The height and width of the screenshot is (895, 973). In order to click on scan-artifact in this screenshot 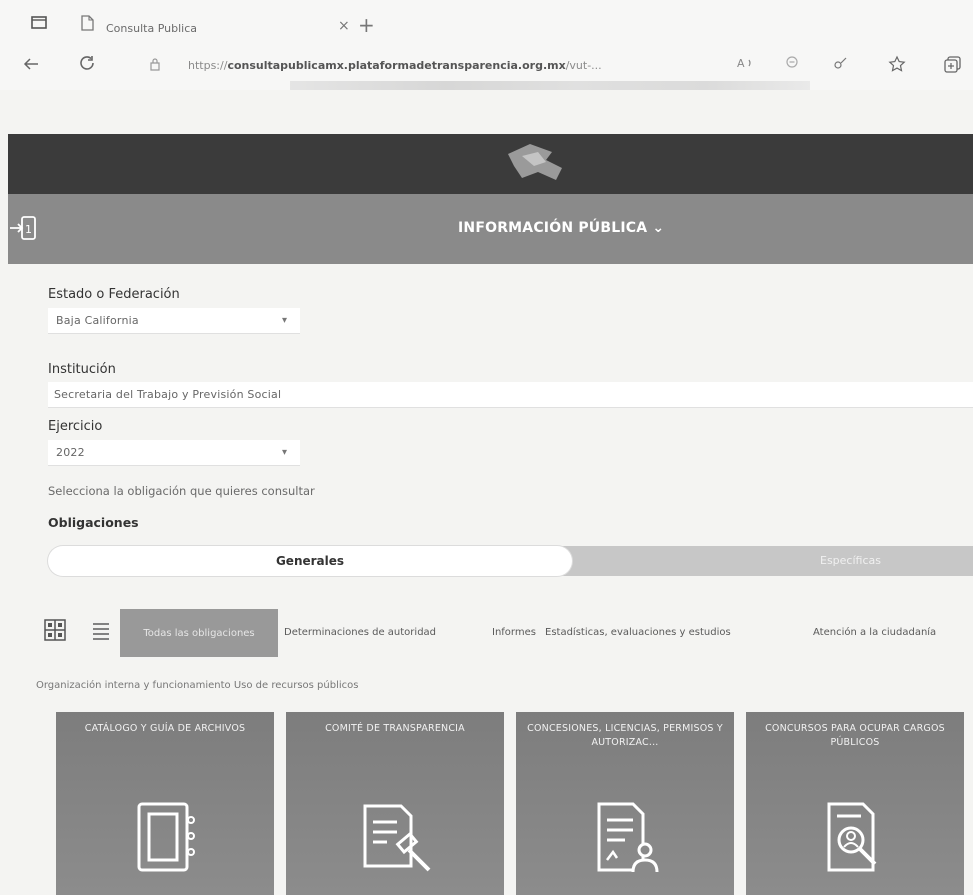, I will do `click(550, 85)`.